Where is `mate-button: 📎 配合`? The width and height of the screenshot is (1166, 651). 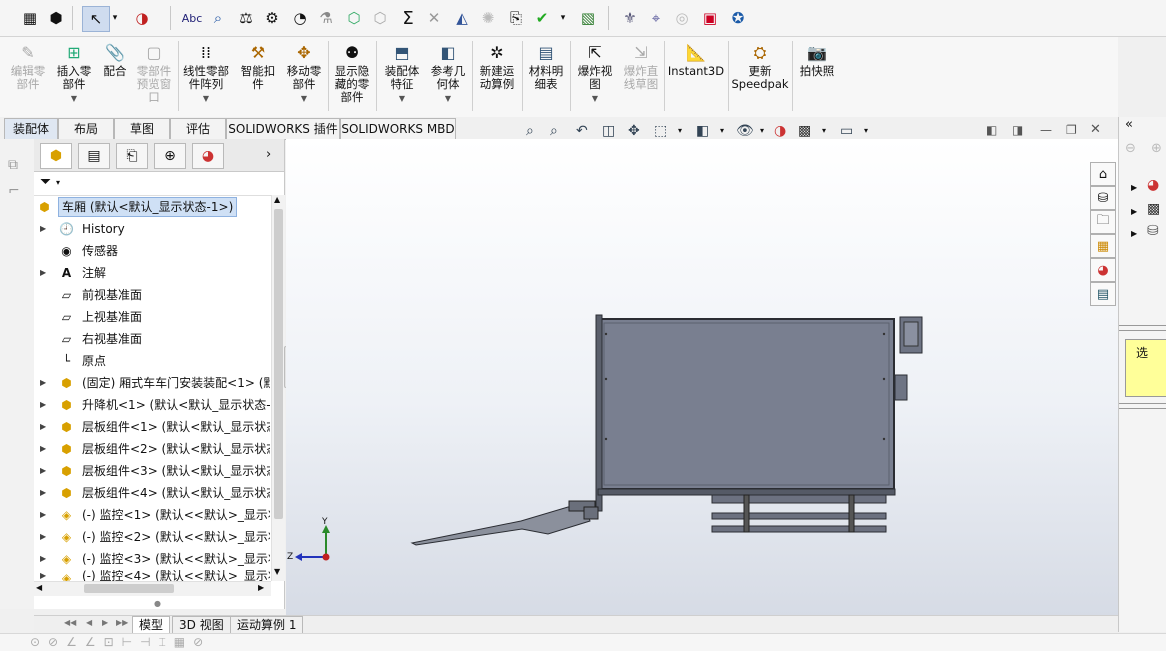 mate-button: 📎 配合 is located at coordinates (115, 59).